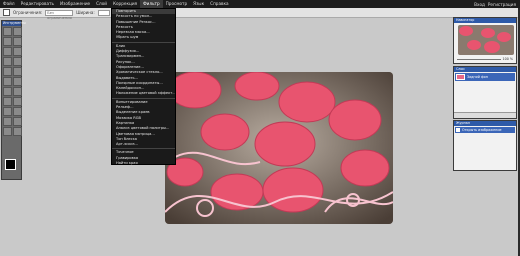  What do you see at coordinates (14, 23) in the screenshot?
I see `toolbox-title: Инструменты` at bounding box center [14, 23].